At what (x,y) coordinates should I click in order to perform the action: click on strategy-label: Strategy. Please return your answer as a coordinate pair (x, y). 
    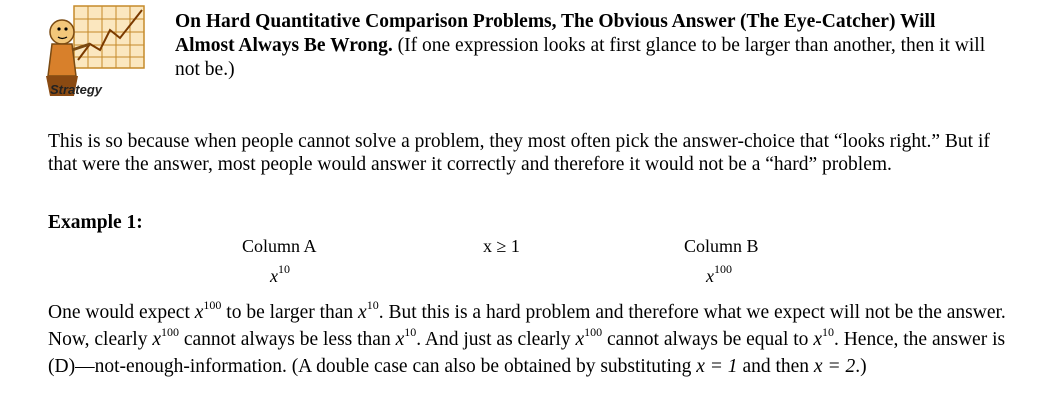
    Looking at the image, I should click on (76, 89).